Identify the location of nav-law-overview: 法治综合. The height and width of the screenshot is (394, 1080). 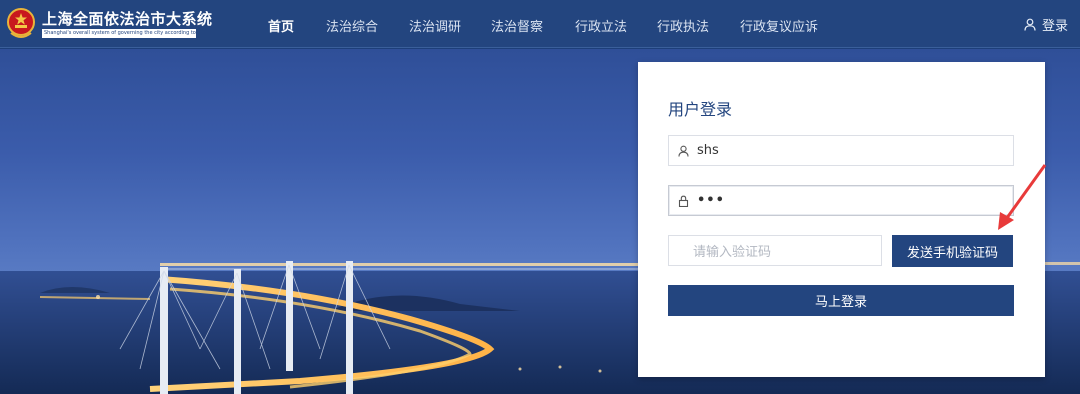
(352, 25).